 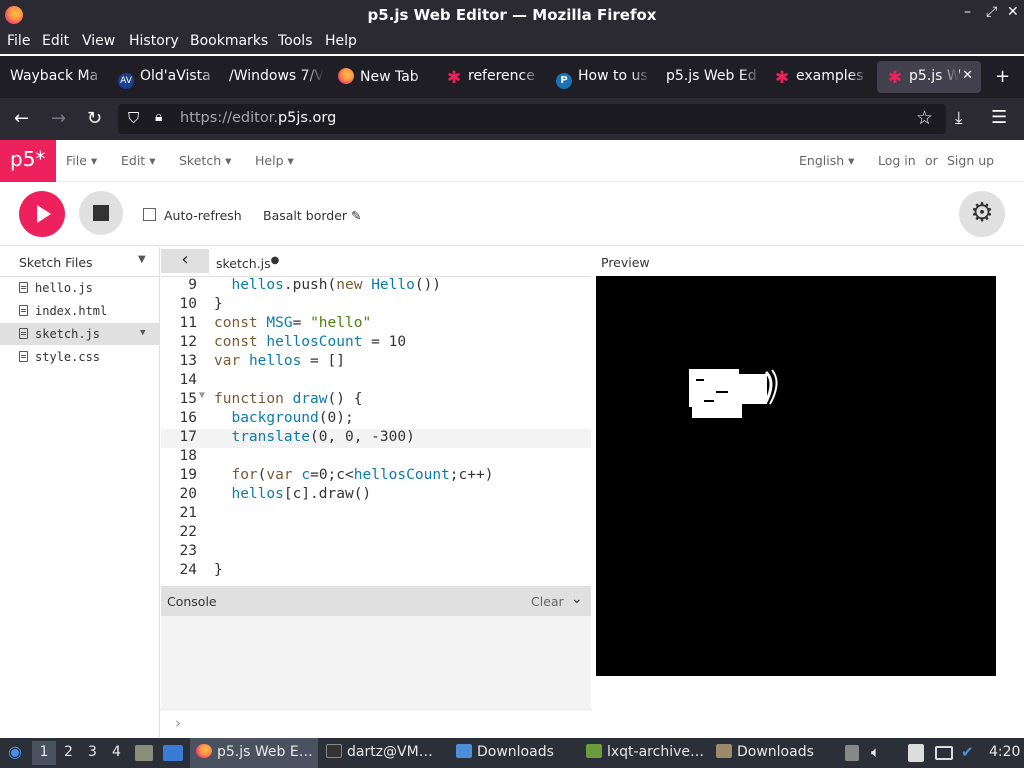 What do you see at coordinates (266, 418) in the screenshot?
I see `code-line: 16 background(0);` at bounding box center [266, 418].